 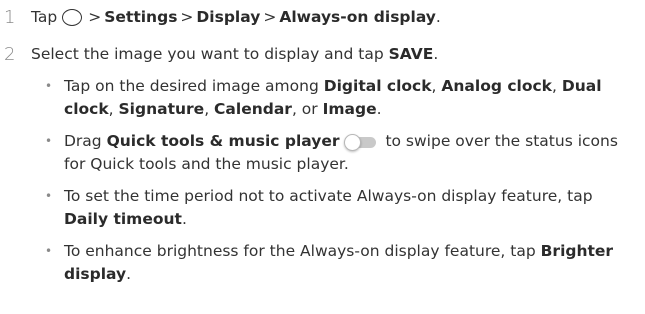 I want to click on step-number: 1, so click(x=10, y=17).